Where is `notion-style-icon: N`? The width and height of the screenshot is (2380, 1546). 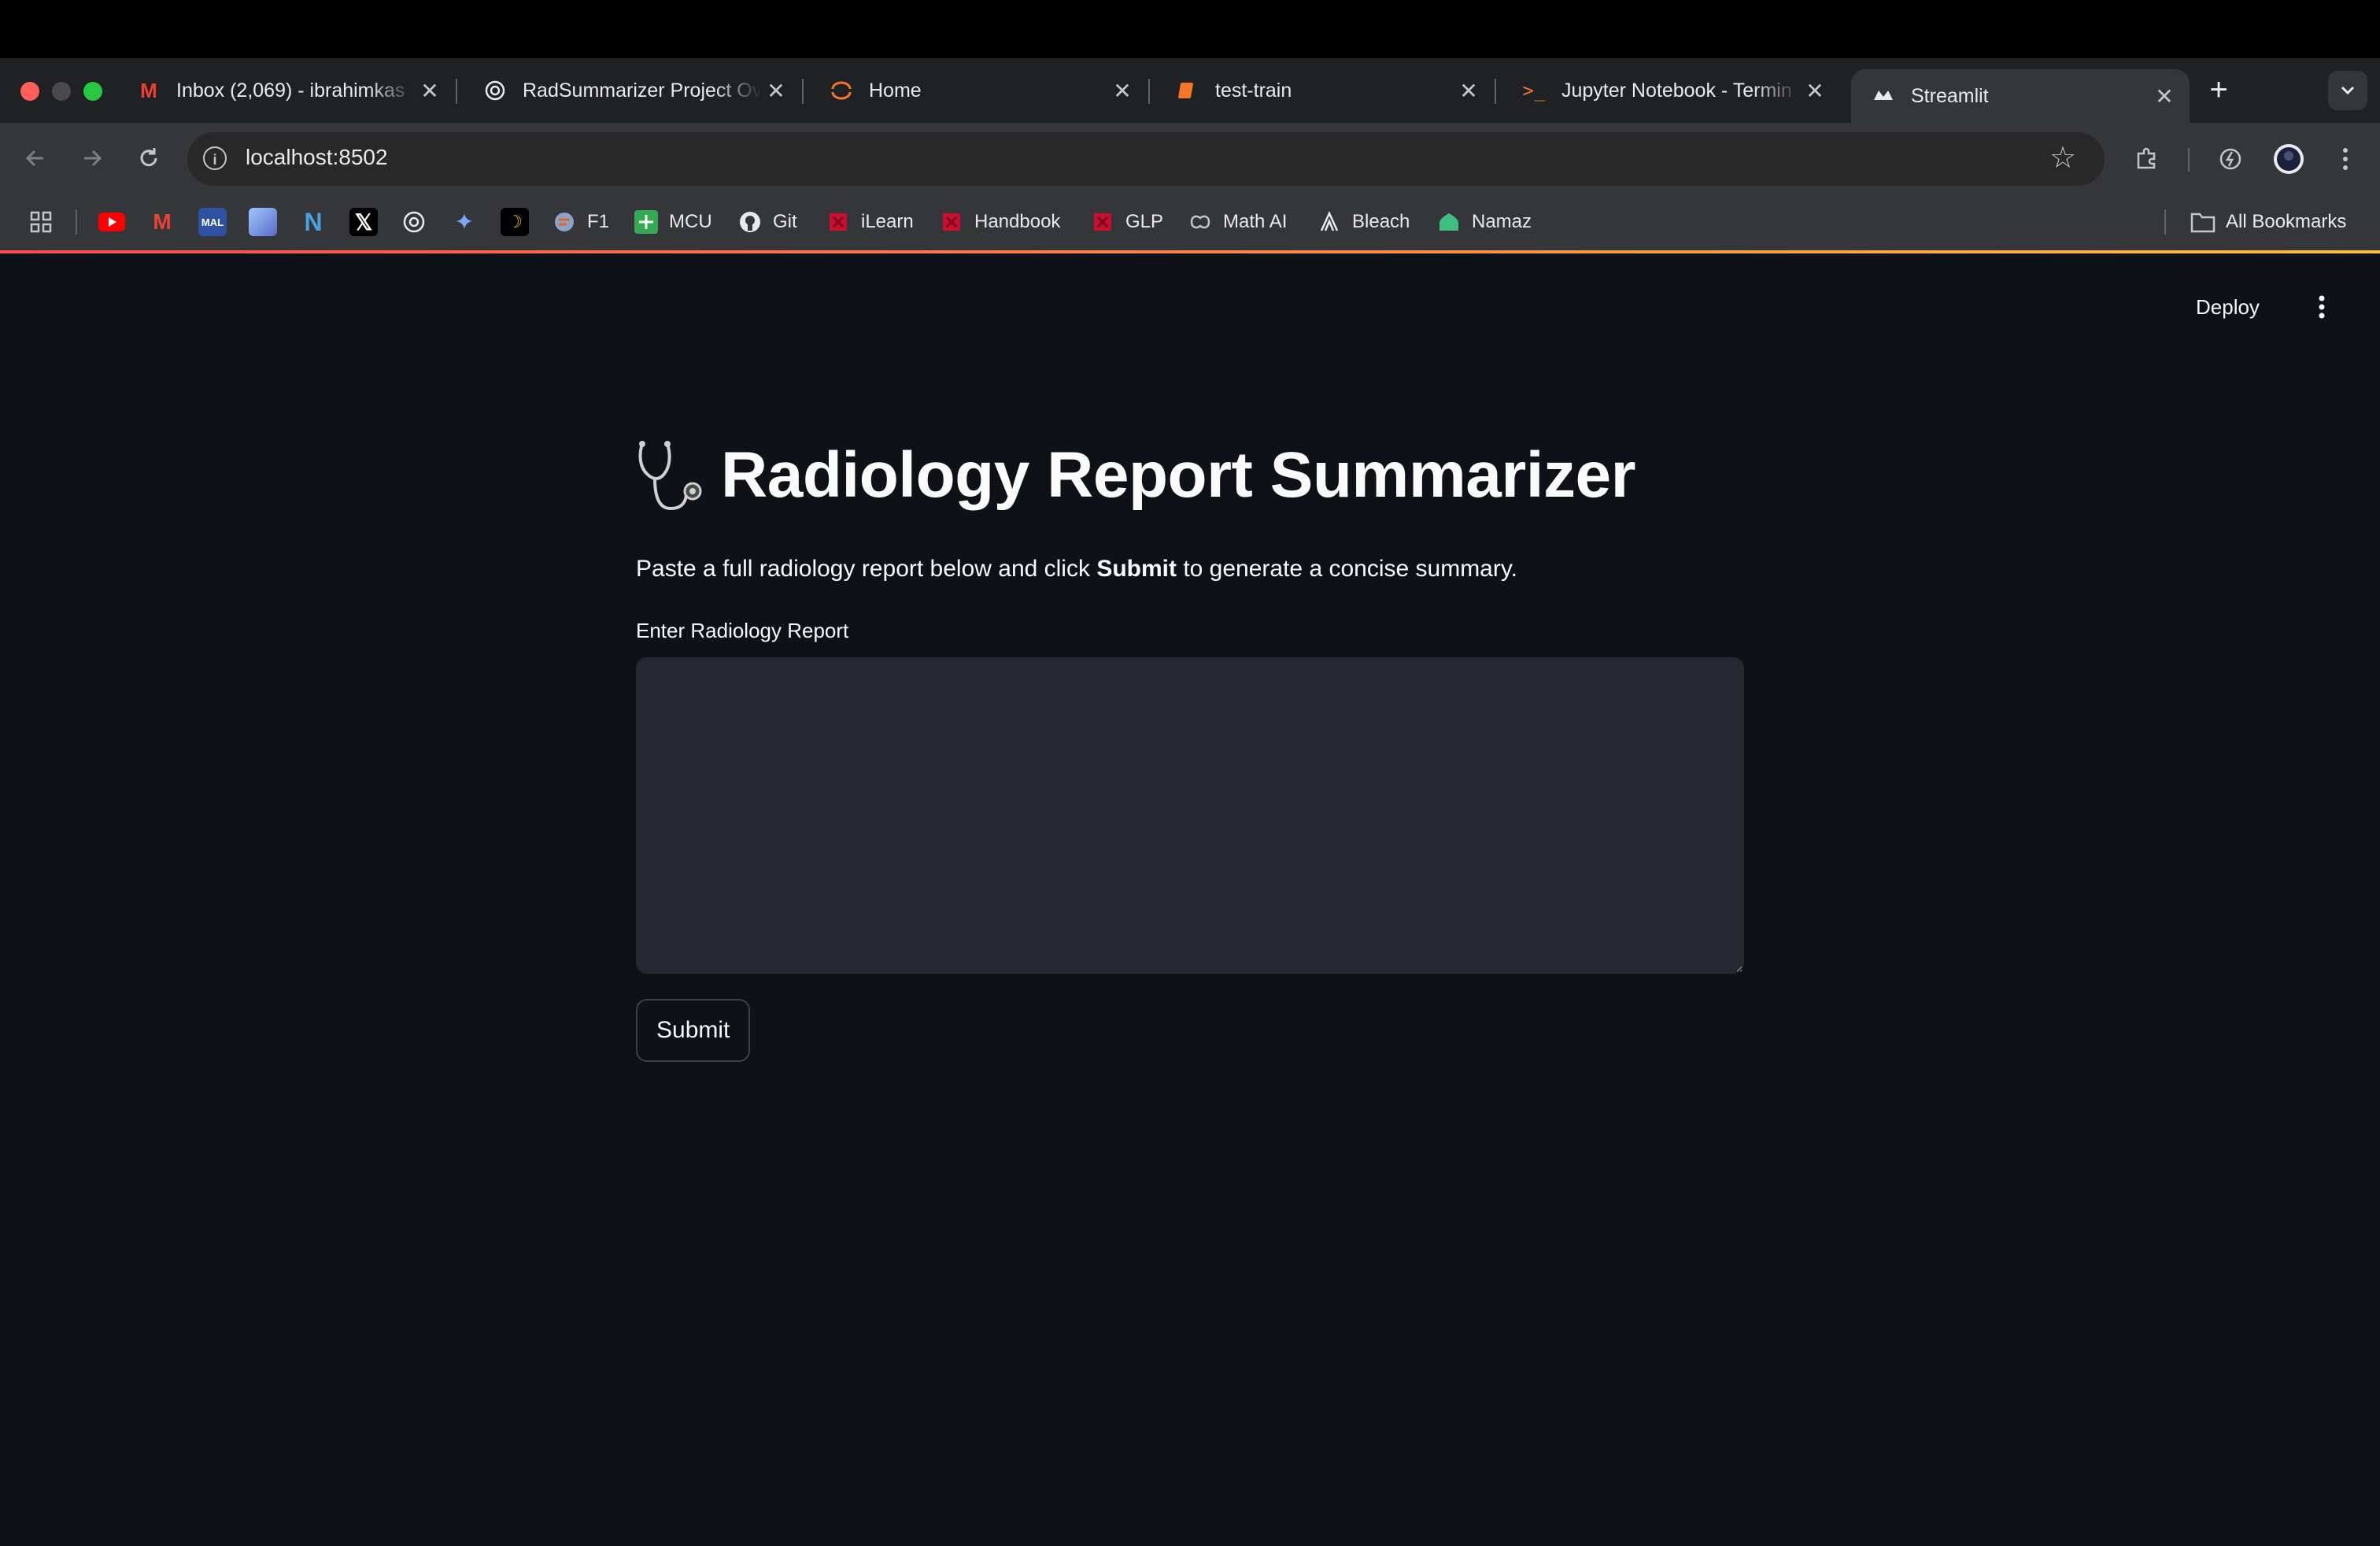 notion-style-icon: N is located at coordinates (313, 222).